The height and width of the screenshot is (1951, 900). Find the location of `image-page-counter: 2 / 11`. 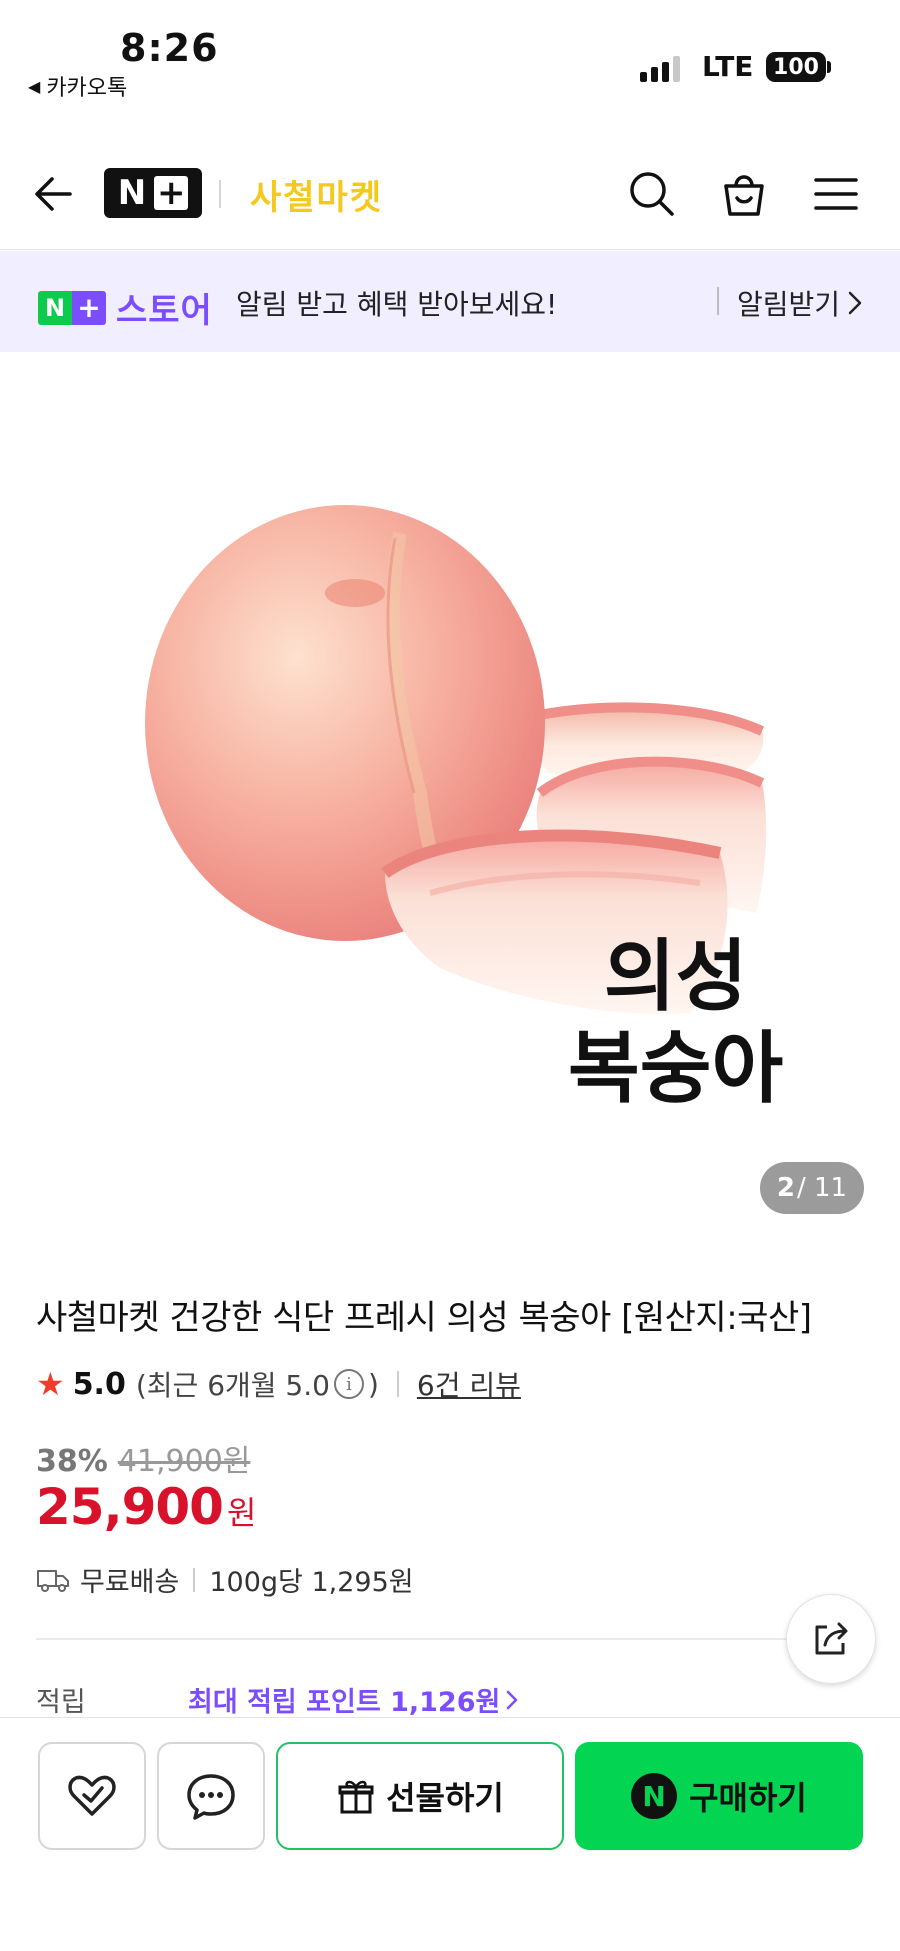

image-page-counter: 2 / 11 is located at coordinates (812, 1188).